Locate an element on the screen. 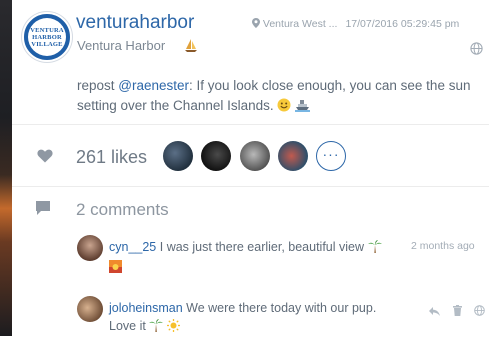 Image resolution: width=489 pixels, height=337 pixels. comment-text: I was just there earlier, beautiful view is located at coordinates (262, 247).